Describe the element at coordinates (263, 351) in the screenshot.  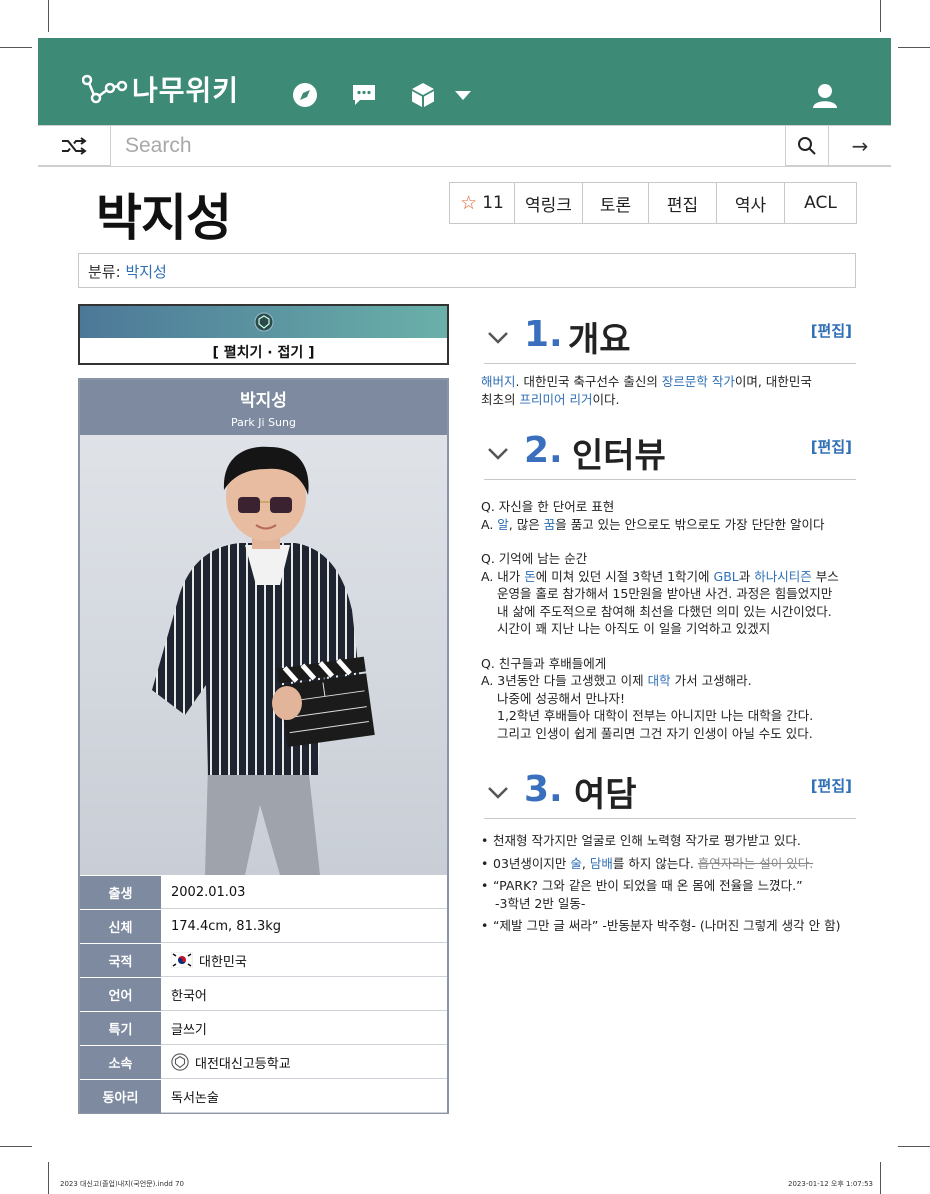
I see `fold-toggle: [ 펼치기 · 접기 ]` at that location.